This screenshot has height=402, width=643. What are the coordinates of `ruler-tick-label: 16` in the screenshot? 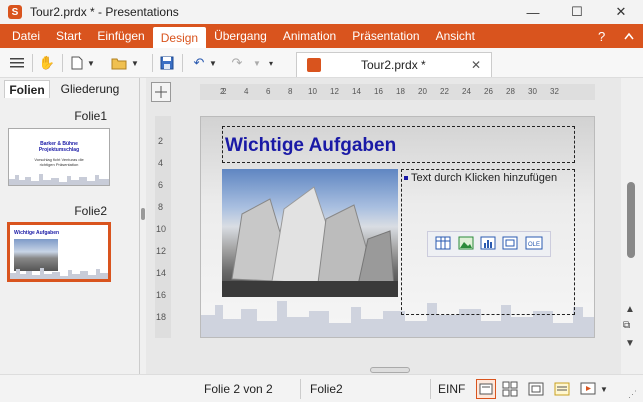 It's located at (378, 91).